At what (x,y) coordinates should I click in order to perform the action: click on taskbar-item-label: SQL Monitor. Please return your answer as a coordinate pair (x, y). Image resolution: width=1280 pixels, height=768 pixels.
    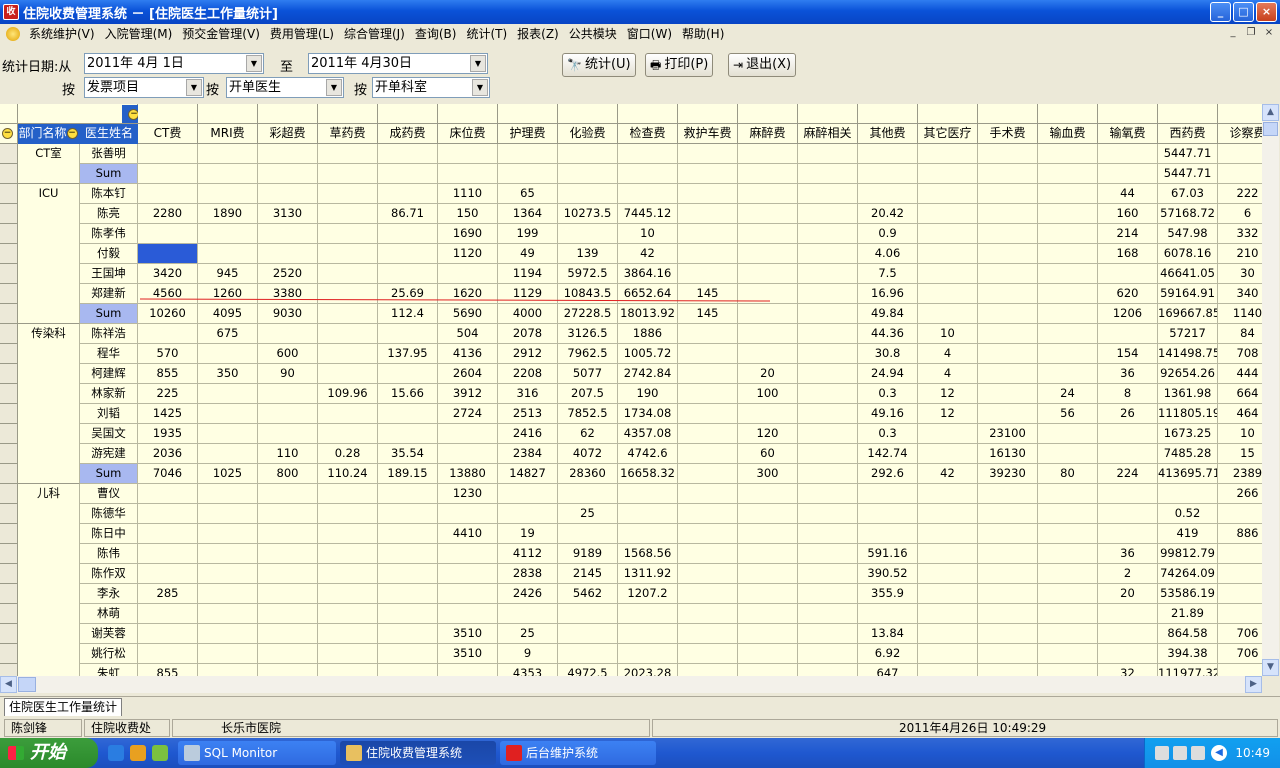
    Looking at the image, I should click on (241, 753).